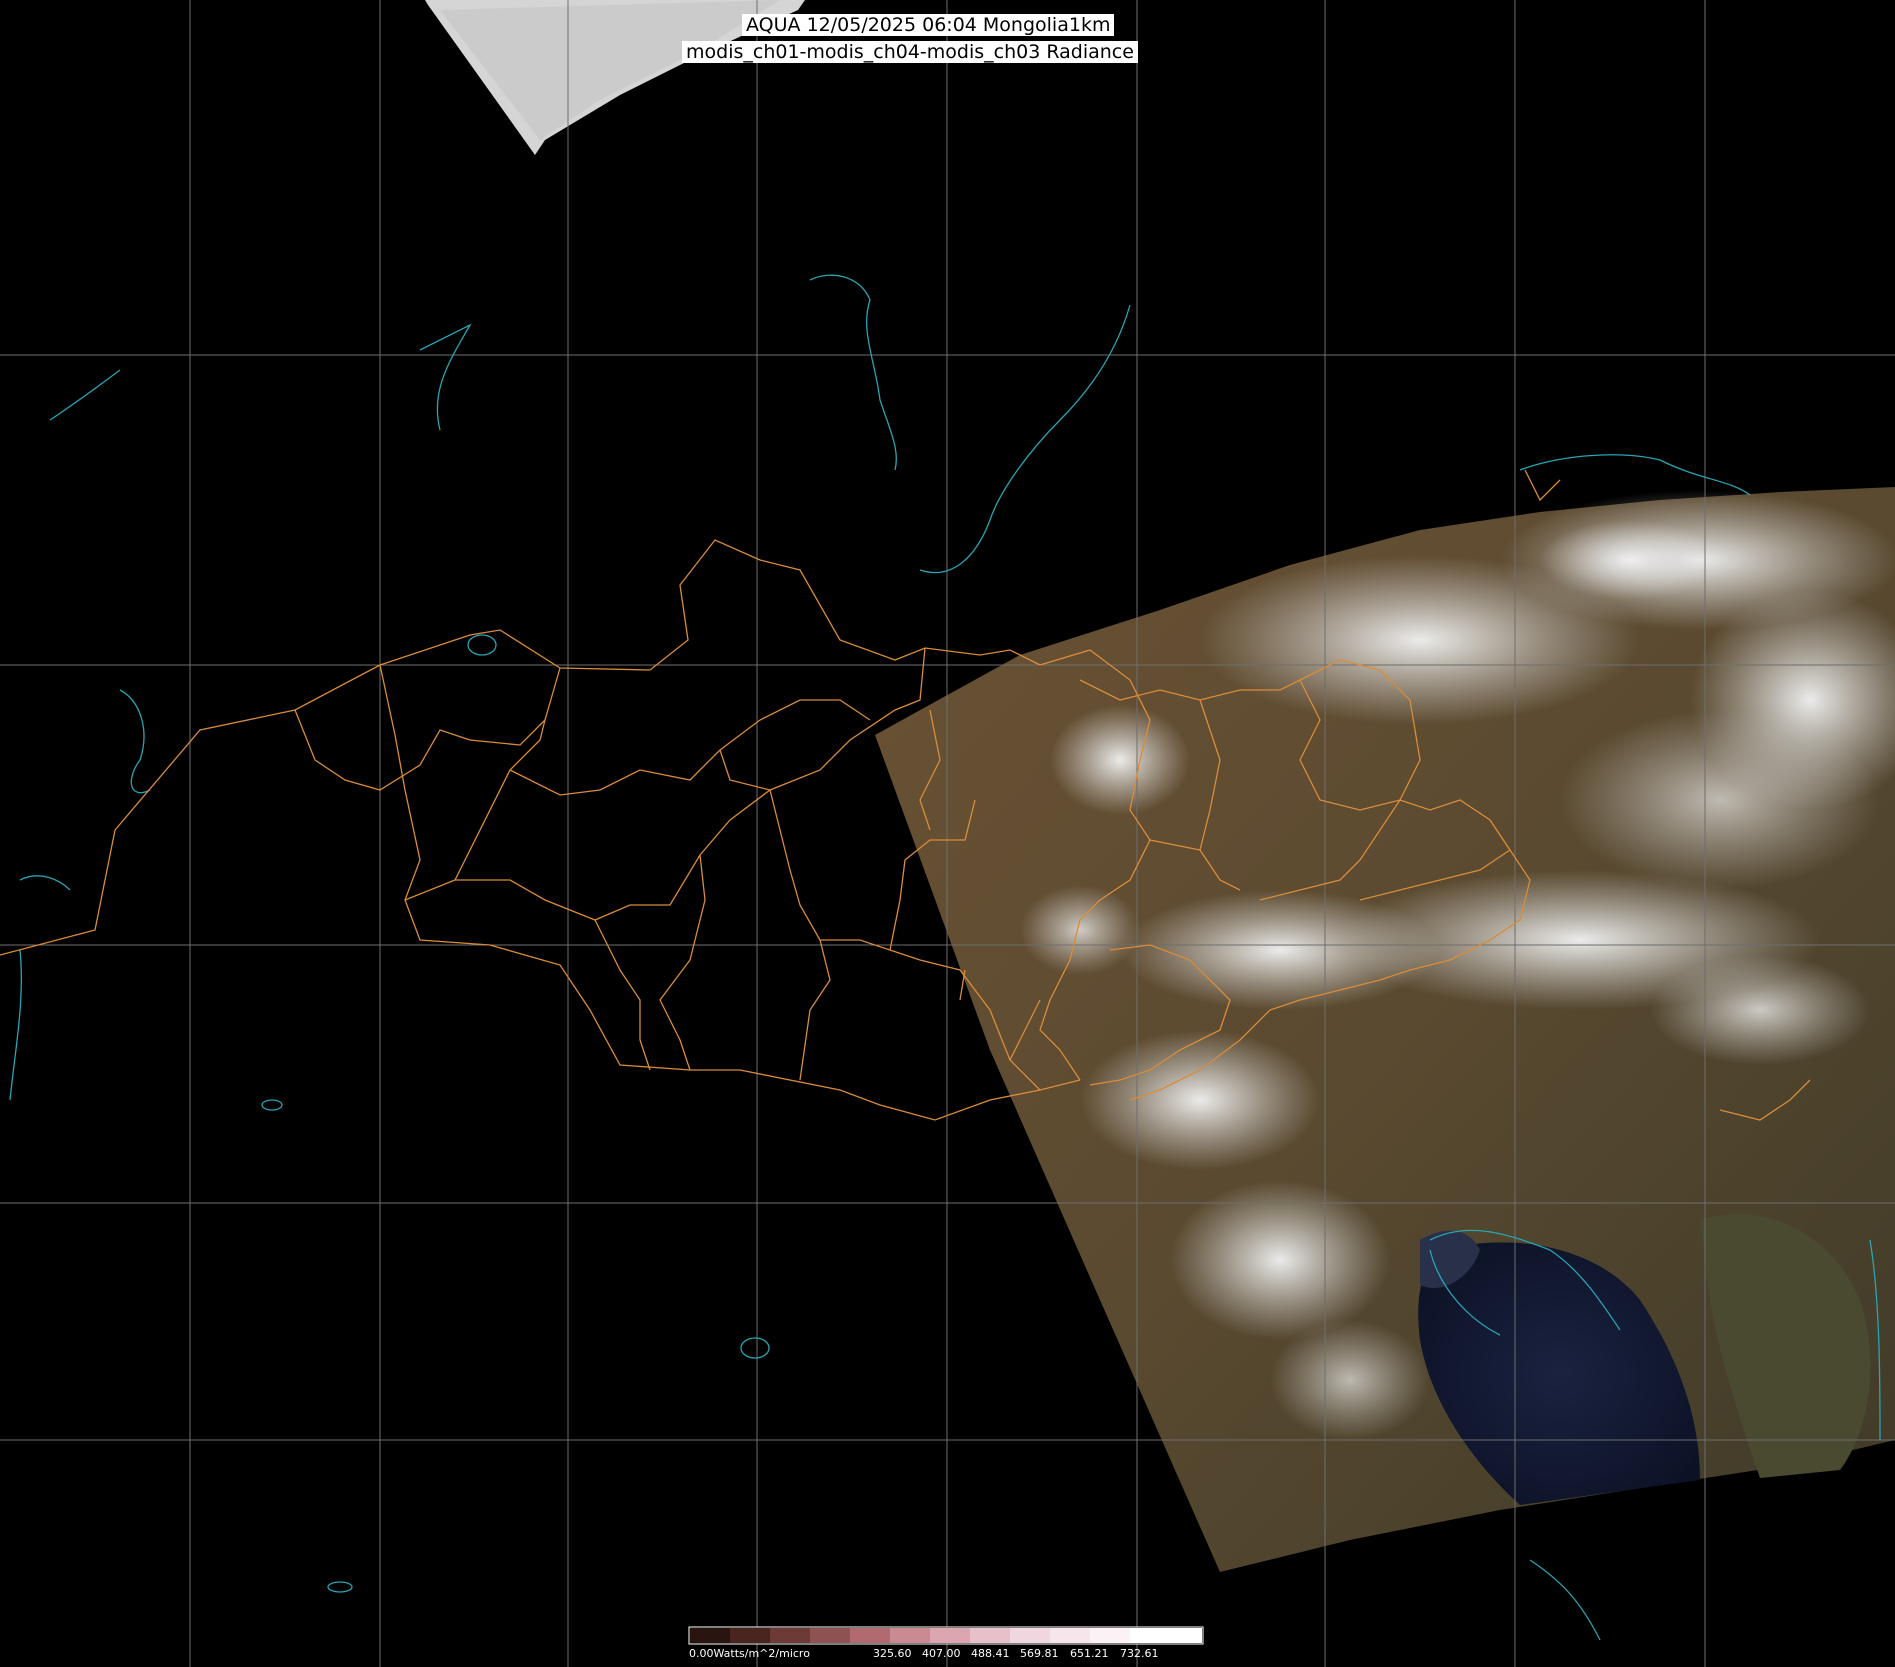 The image size is (1895, 1667). What do you see at coordinates (892, 1653) in the screenshot?
I see `colorbar-tick: 325.60` at bounding box center [892, 1653].